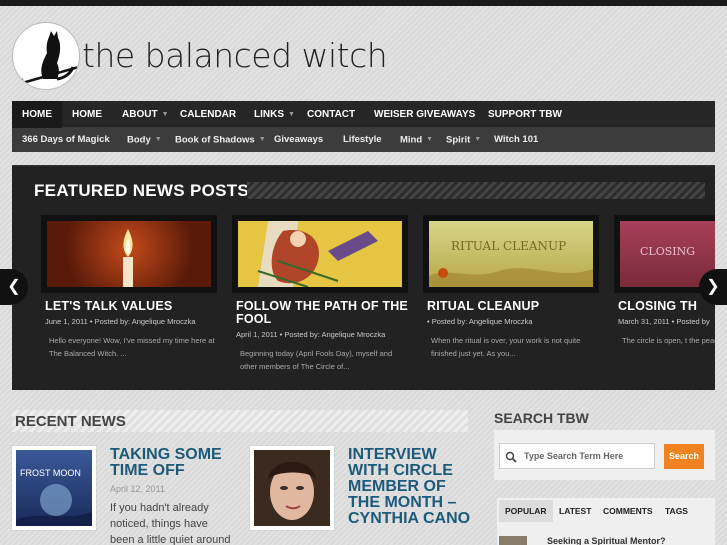  Describe the element at coordinates (606, 540) in the screenshot. I see `popular-entry-title: Seeking a Spiritual Mentor?` at that location.